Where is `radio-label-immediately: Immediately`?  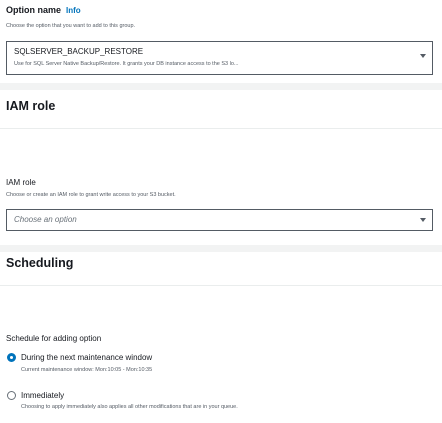 radio-label-immediately: Immediately is located at coordinates (42, 395).